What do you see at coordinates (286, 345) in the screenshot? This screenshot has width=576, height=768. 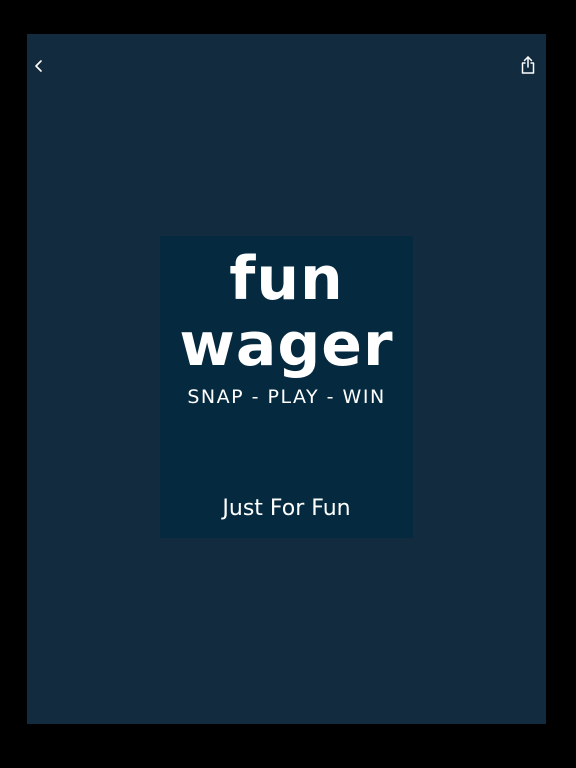 I see `logo-line-wager: wager` at bounding box center [286, 345].